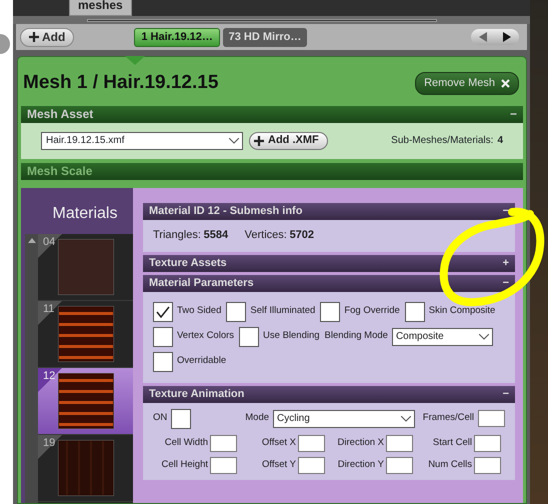 This screenshot has height=504, width=548. Describe the element at coordinates (60, 114) in the screenshot. I see `section-title: Mesh Asset` at that location.